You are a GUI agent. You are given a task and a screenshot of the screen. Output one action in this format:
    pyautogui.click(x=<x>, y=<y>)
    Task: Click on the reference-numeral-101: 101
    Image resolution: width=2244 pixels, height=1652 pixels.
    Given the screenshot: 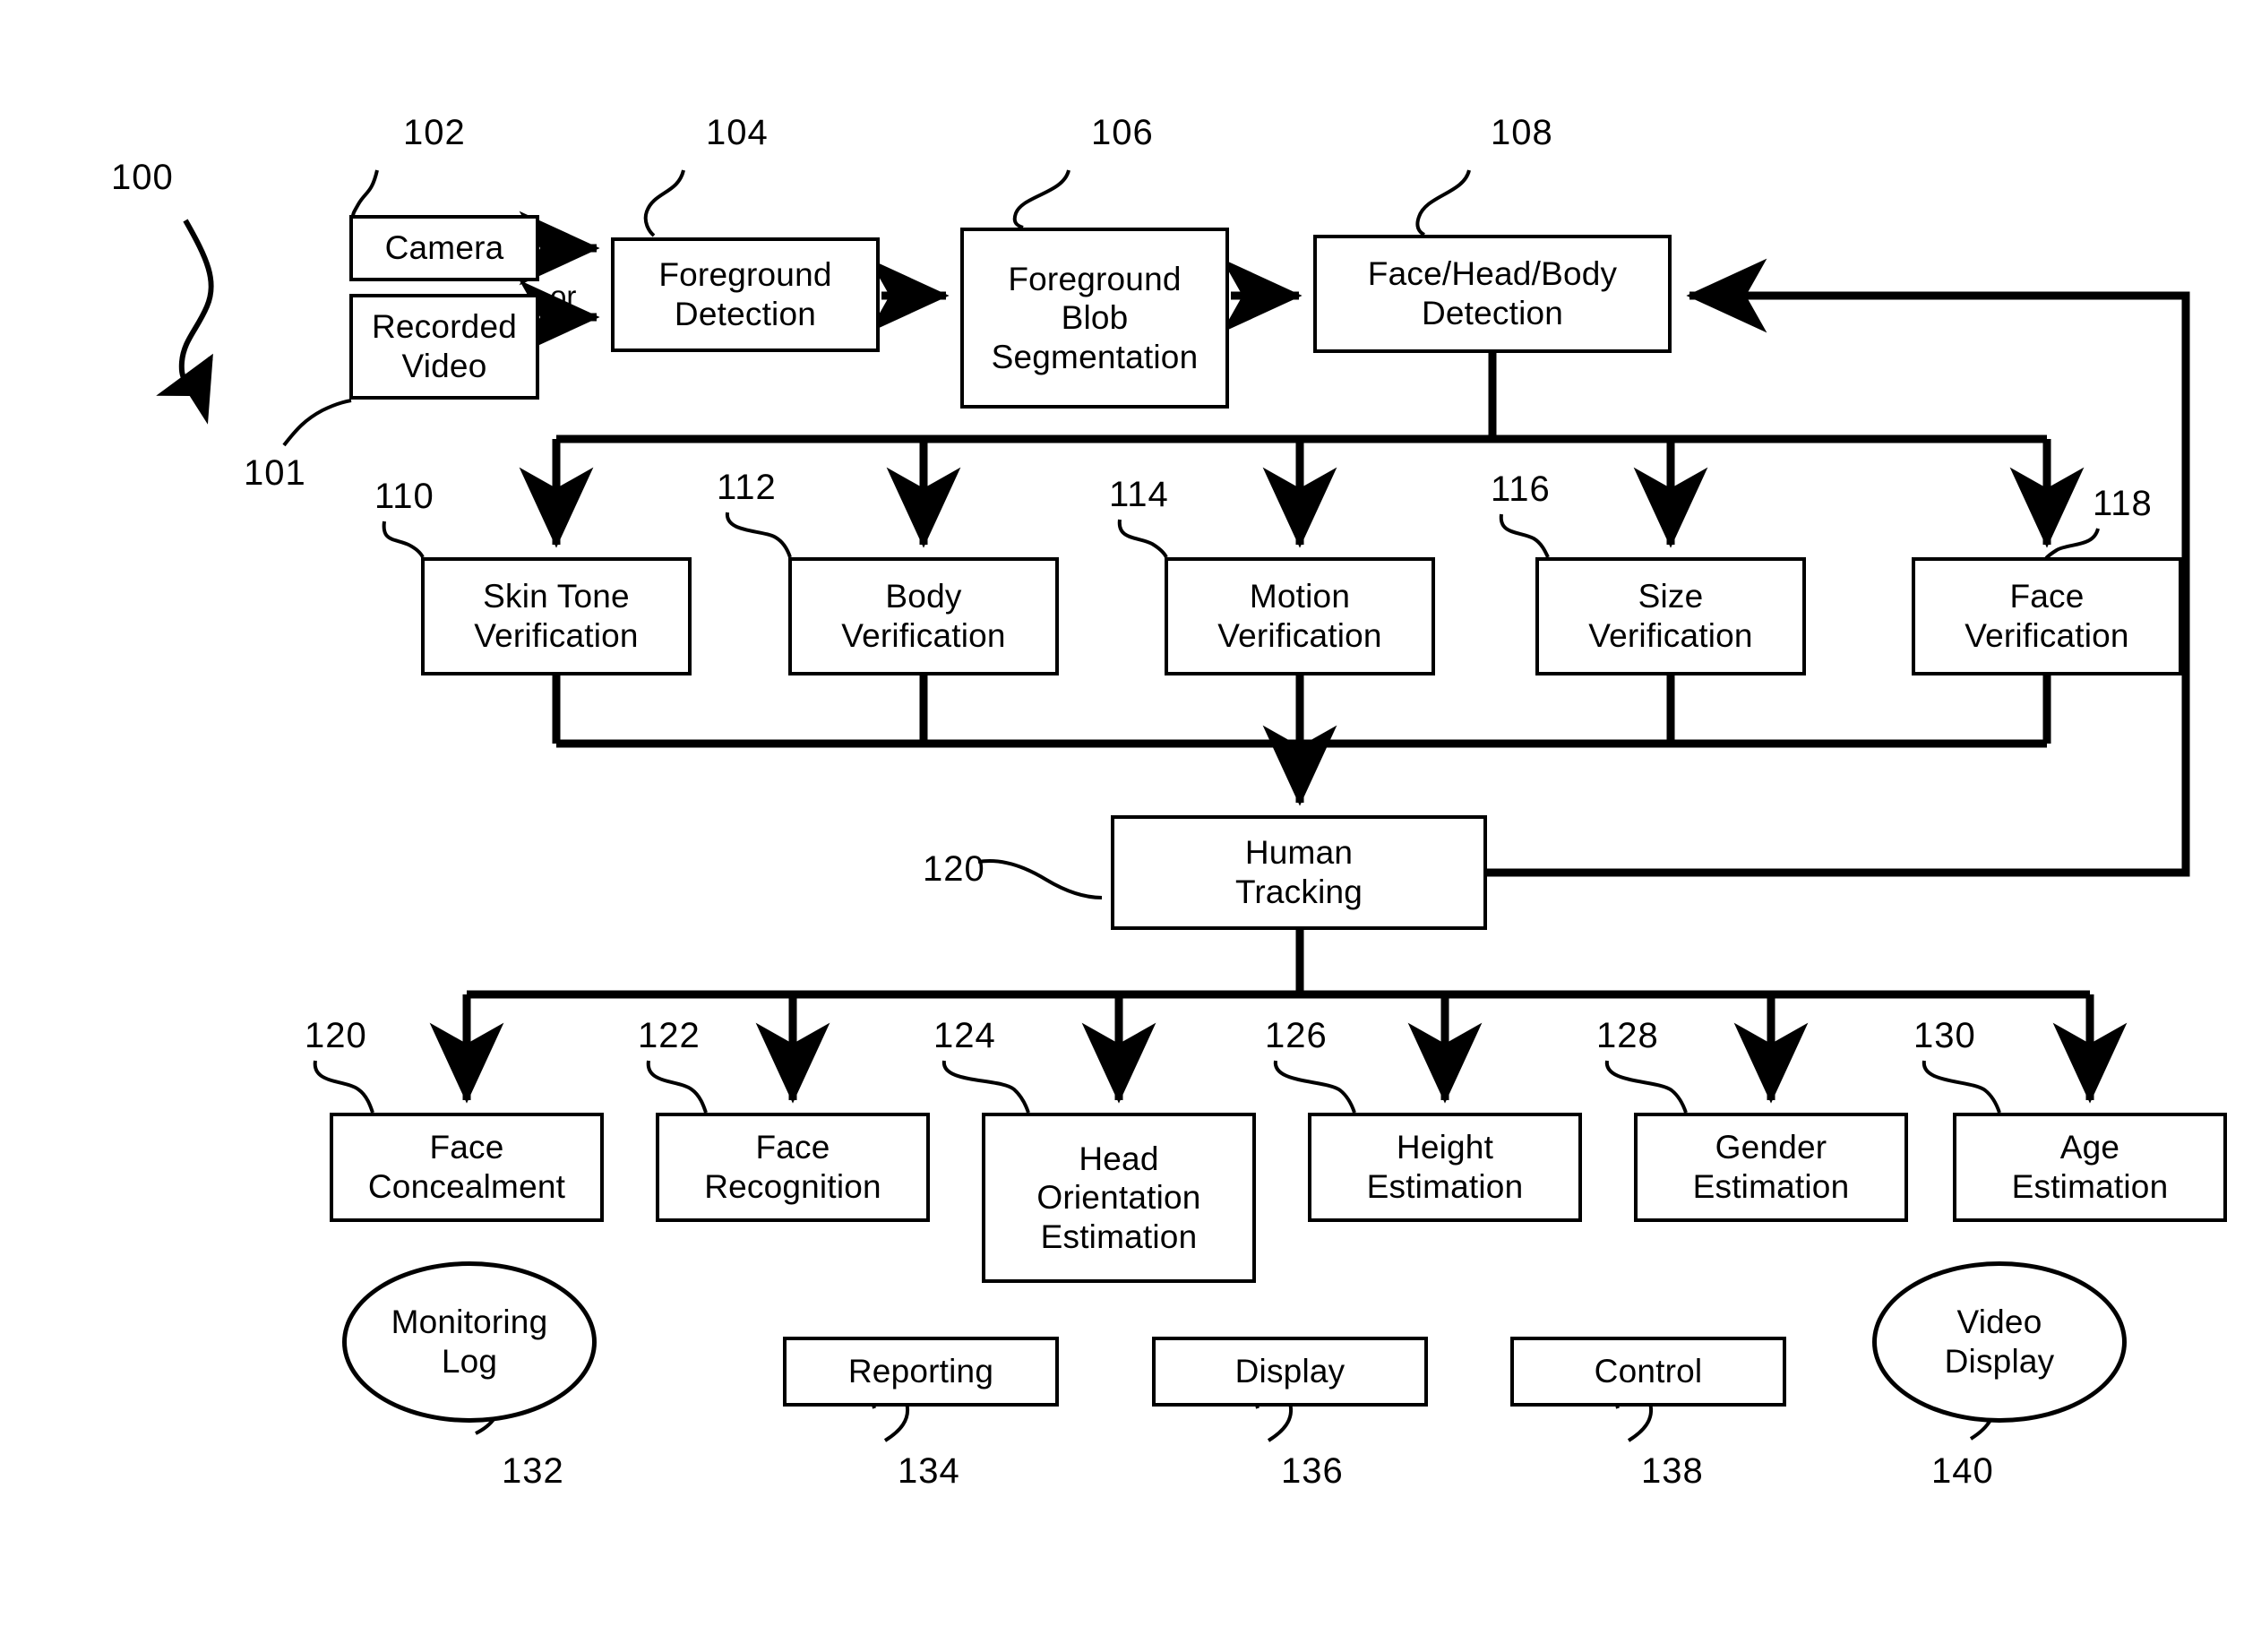 What is the action you would take?
    pyautogui.click(x=275, y=473)
    